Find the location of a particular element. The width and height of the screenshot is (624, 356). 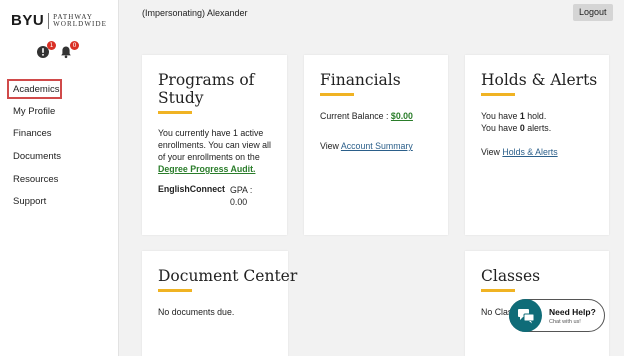

sidebar-item-resources: Resources is located at coordinates (60, 181).